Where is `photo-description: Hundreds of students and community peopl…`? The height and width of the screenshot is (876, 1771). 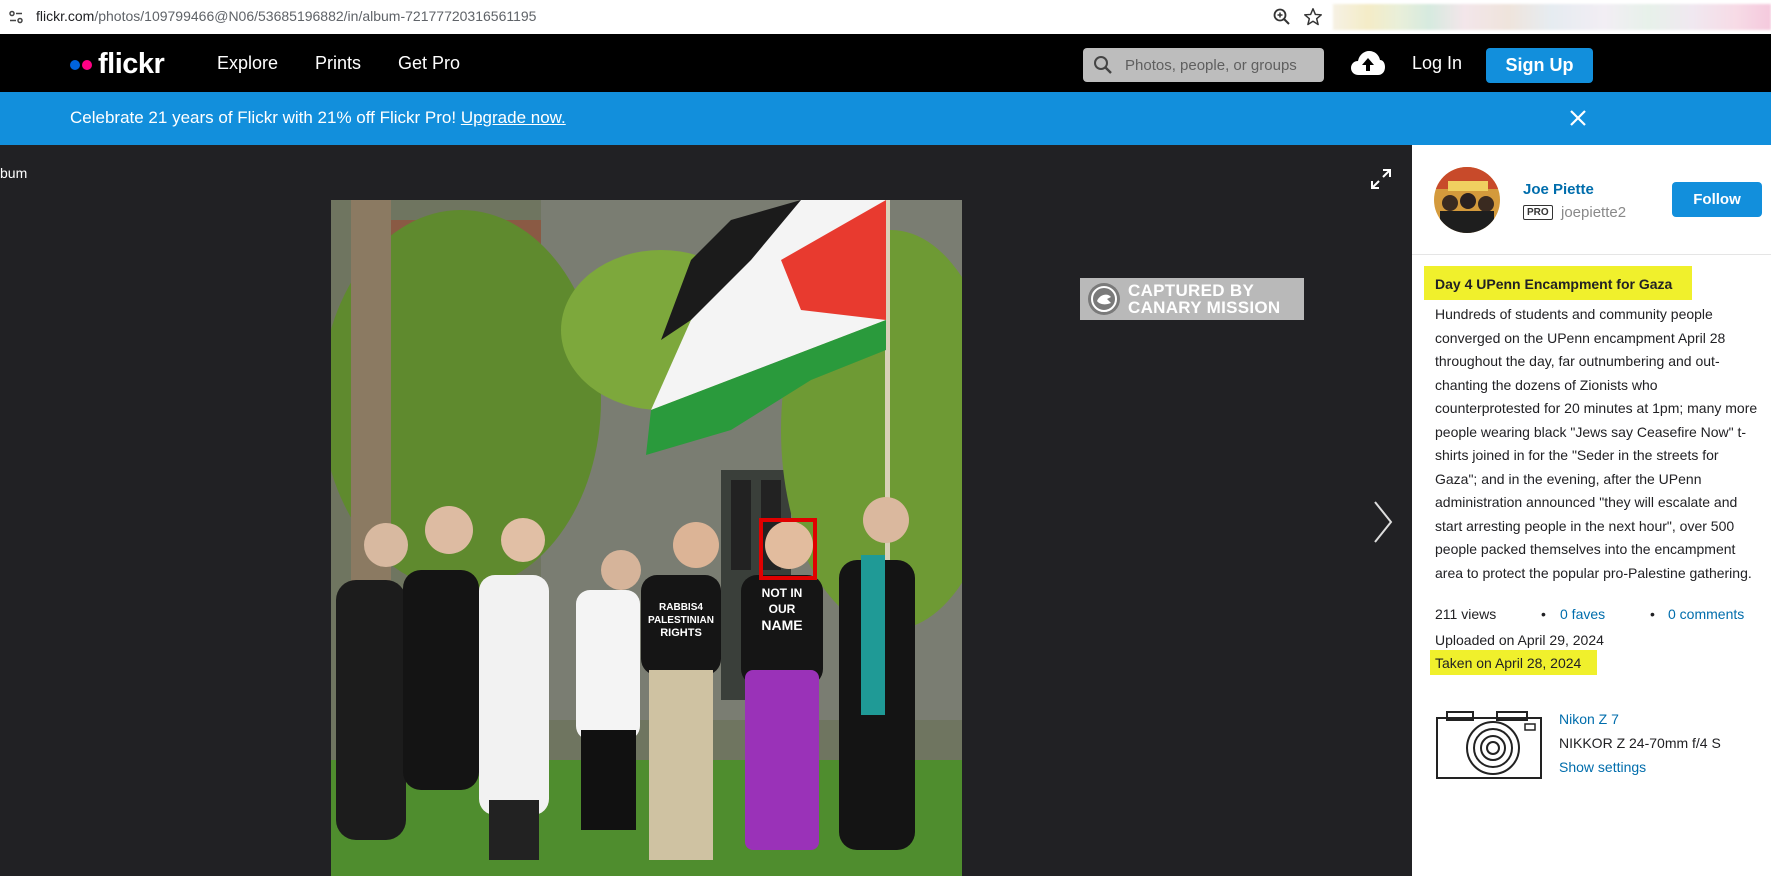
photo-description: Hundreds of students and community peopl… is located at coordinates (1596, 443).